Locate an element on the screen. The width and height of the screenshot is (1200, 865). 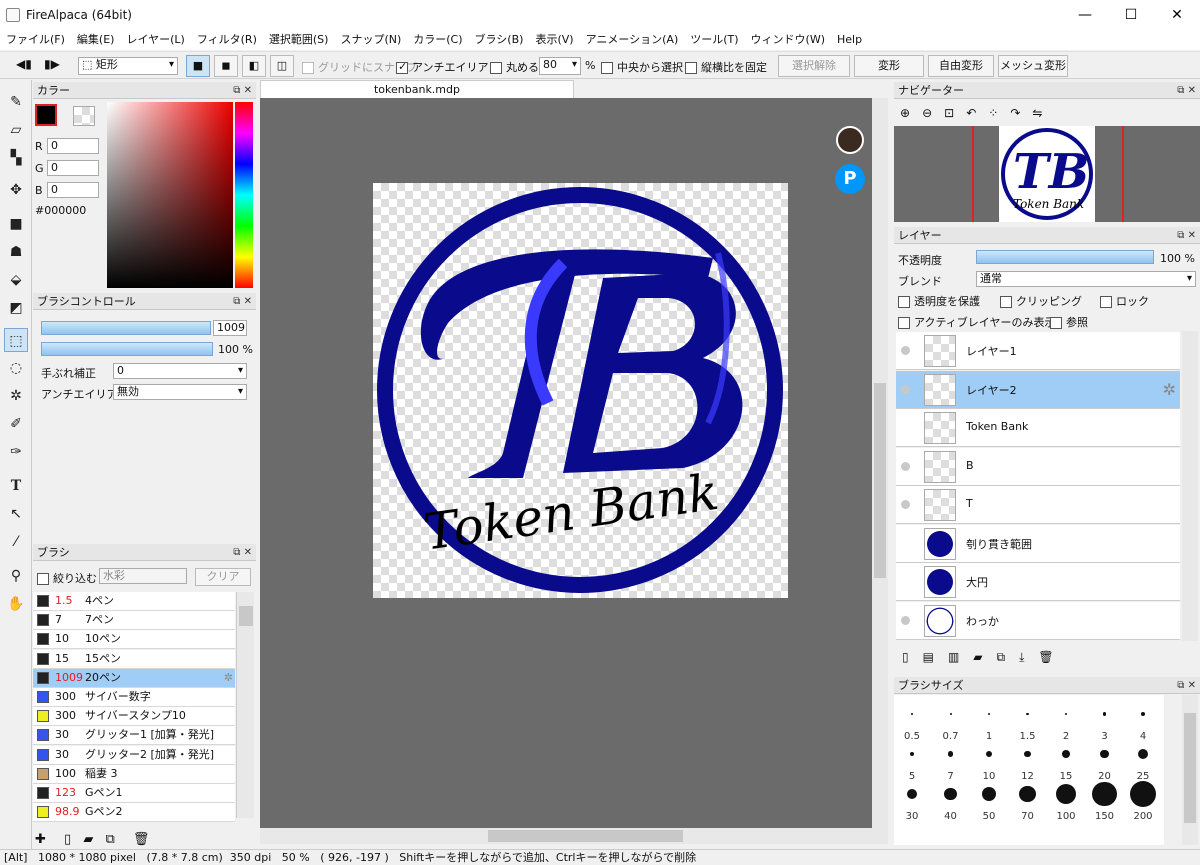
brush-size-scrollbar is located at coordinates (1190, 770).